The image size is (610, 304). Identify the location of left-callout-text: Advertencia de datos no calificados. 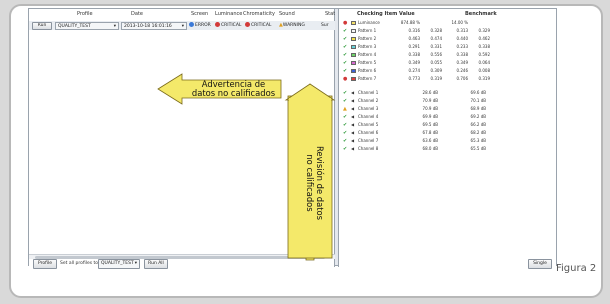
(233, 89).